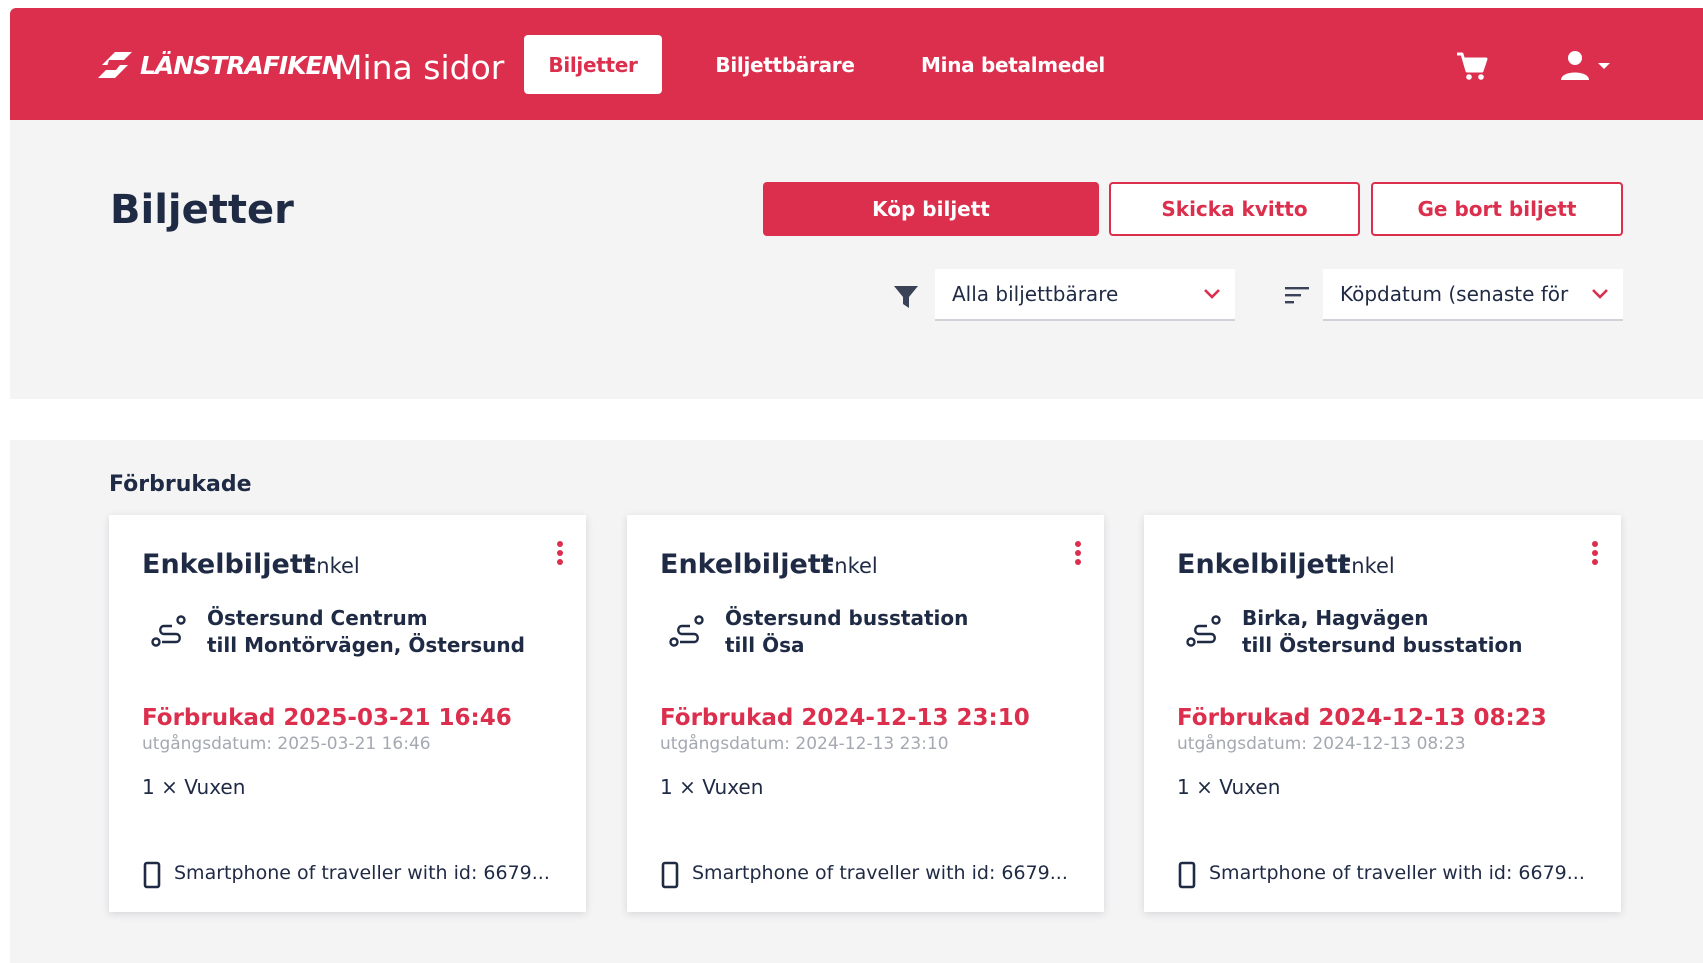 Image resolution: width=1703 pixels, height=963 pixels. Describe the element at coordinates (1382, 645) in the screenshot. I see `route-to: till Östersund busstation` at that location.